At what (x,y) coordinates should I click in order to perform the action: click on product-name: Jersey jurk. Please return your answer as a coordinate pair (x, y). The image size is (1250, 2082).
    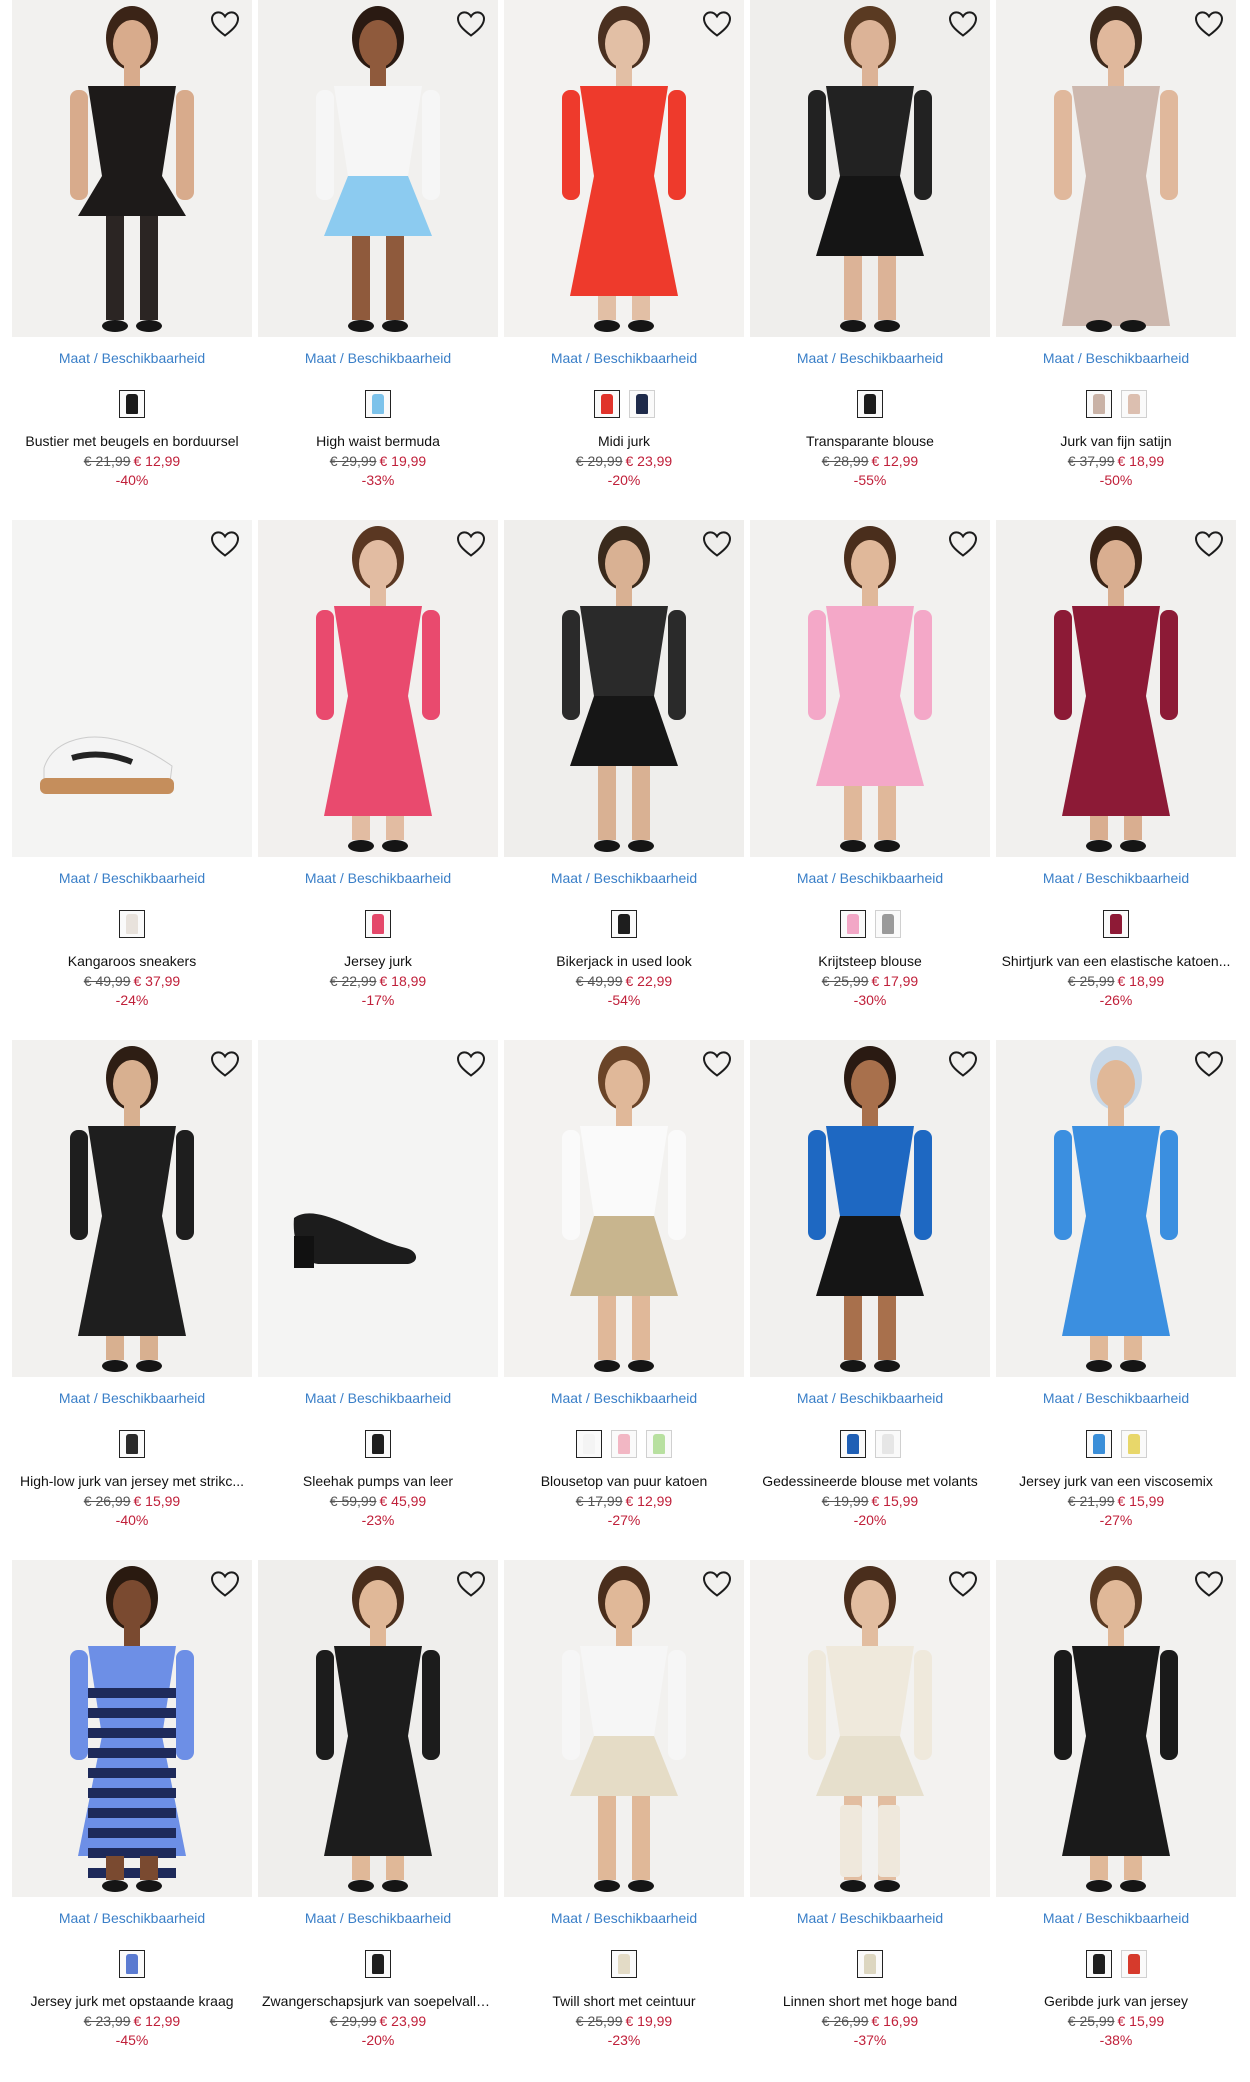
    Looking at the image, I should click on (378, 961).